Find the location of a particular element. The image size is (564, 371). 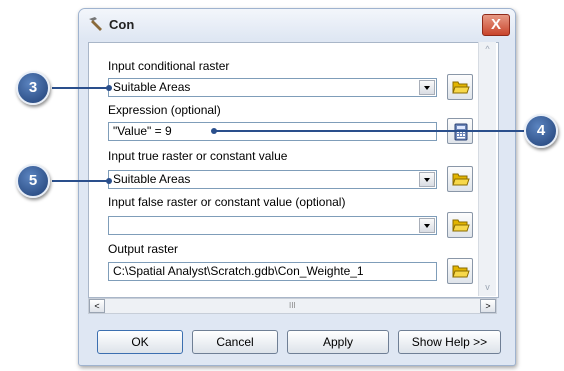

callout-3: 3 is located at coordinates (33, 88).